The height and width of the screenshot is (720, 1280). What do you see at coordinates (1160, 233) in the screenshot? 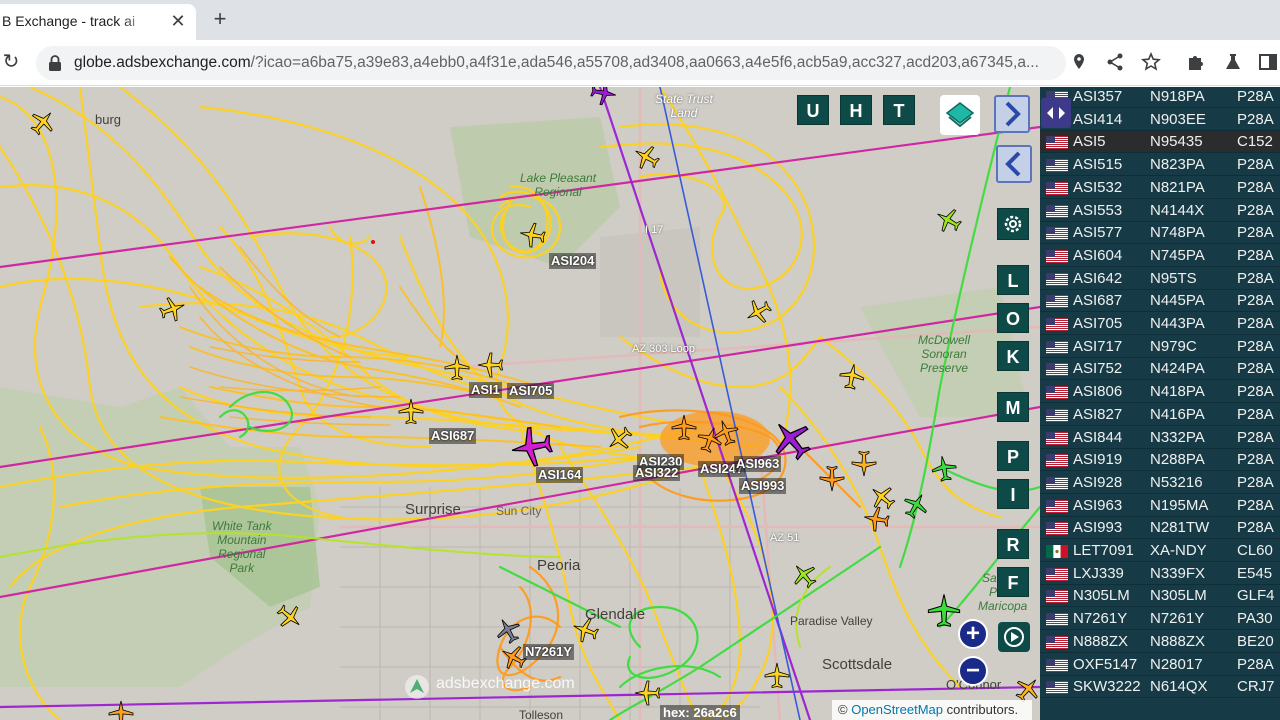
I see `aircraft-list-row: ASI577 N748PA P28A` at bounding box center [1160, 233].